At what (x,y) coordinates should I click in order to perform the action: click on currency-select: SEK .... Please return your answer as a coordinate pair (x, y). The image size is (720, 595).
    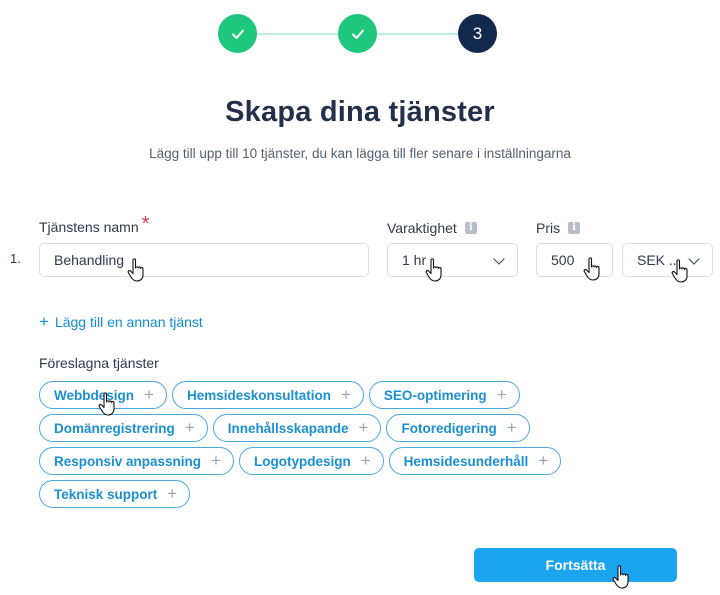
    Looking at the image, I should click on (667, 260).